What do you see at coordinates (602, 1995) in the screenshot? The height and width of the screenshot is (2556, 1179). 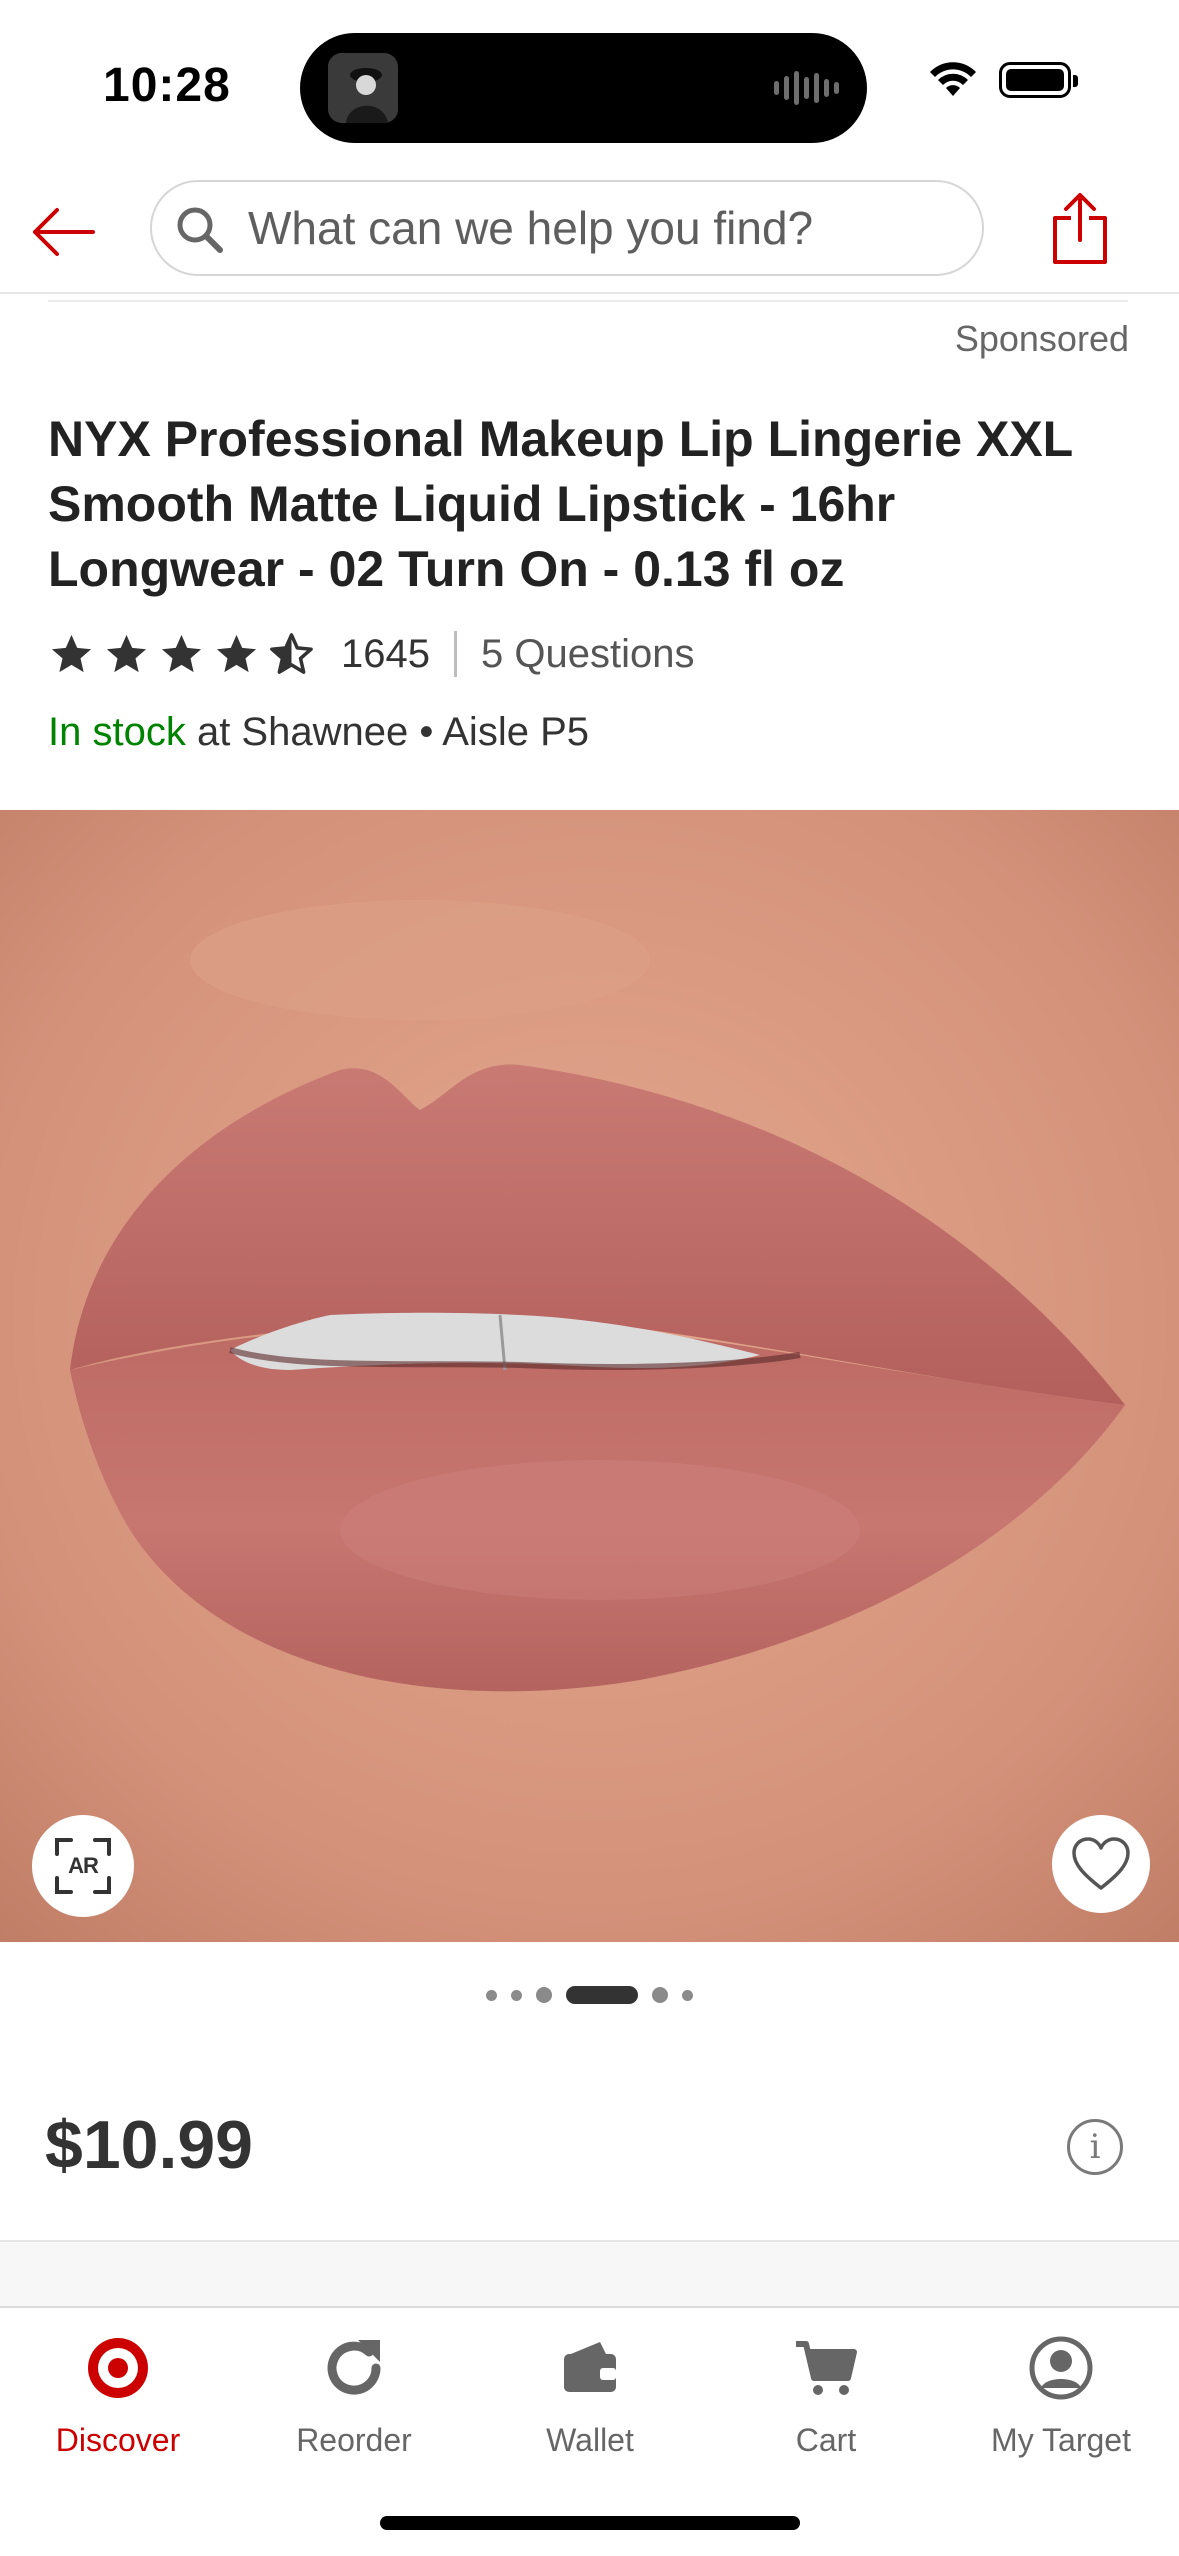 I see `carousel-dot-active` at bounding box center [602, 1995].